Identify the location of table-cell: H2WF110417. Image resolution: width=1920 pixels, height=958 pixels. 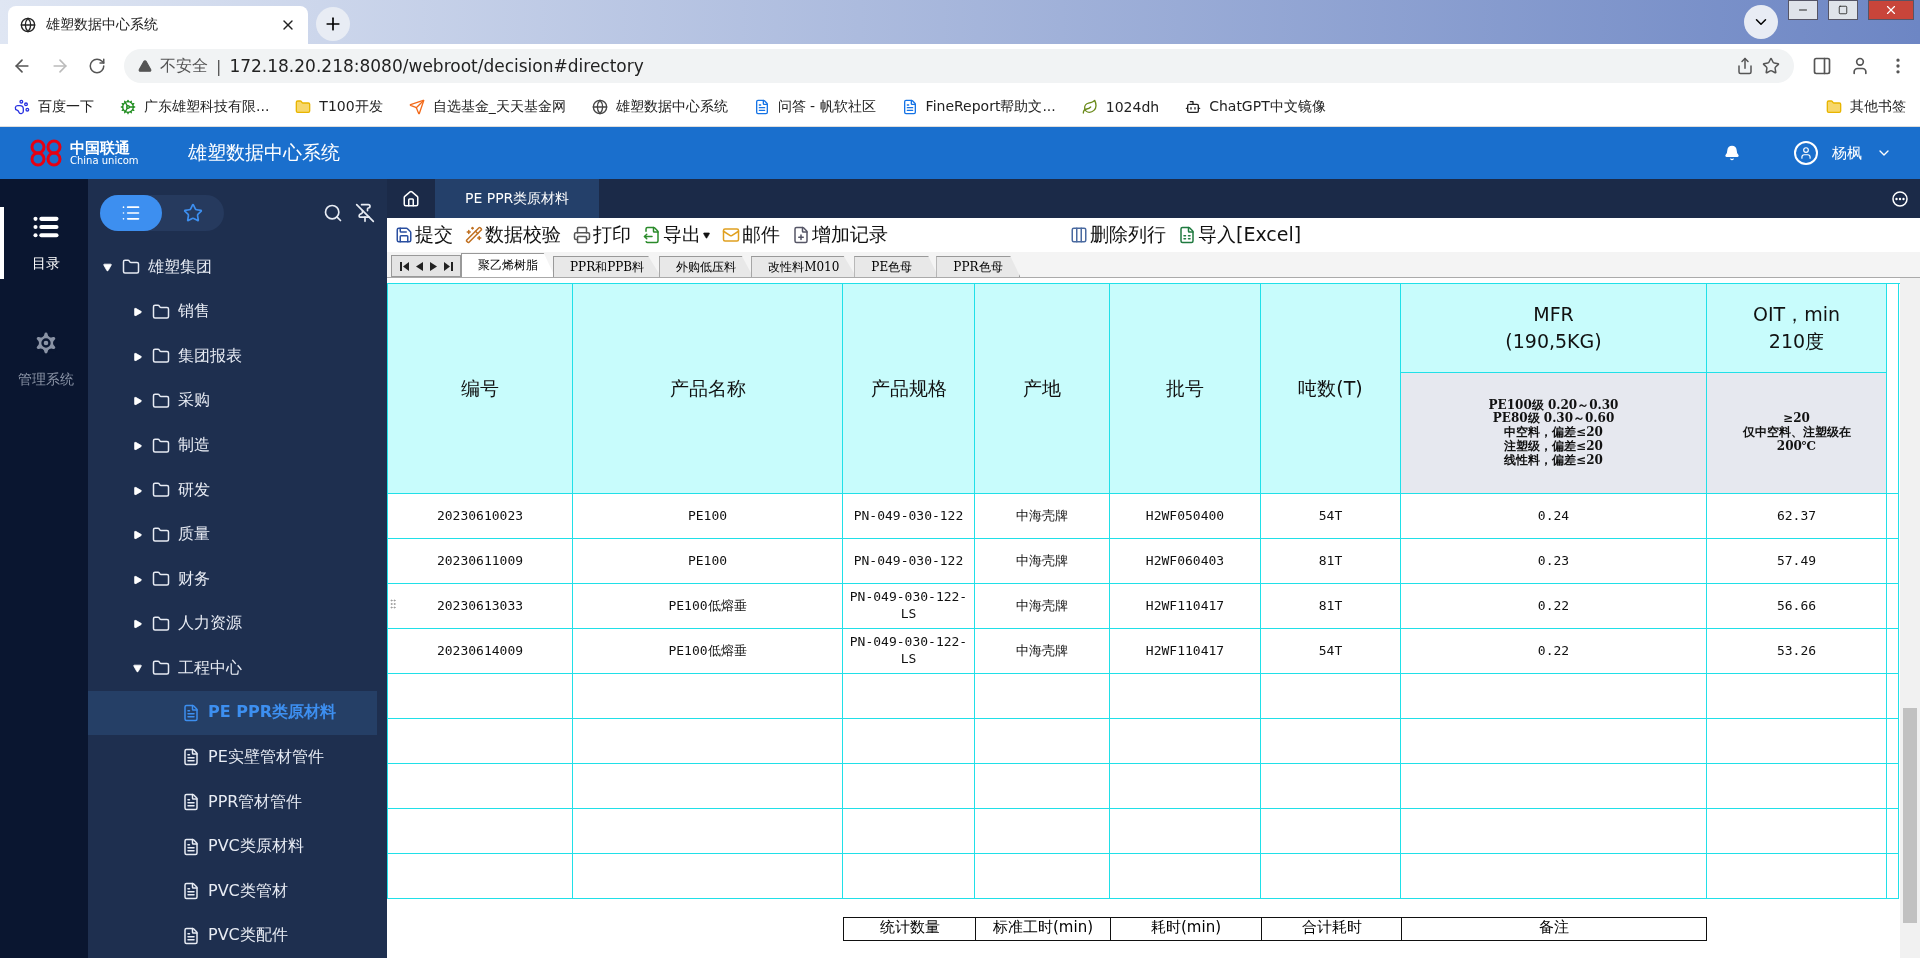
(1185, 651).